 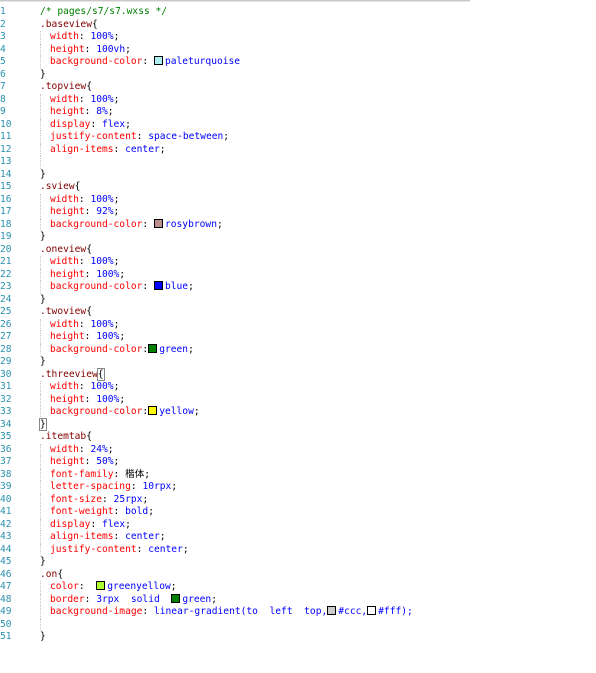 What do you see at coordinates (298, 287) in the screenshot?
I see `code-line: 23 background-color: blue;` at bounding box center [298, 287].